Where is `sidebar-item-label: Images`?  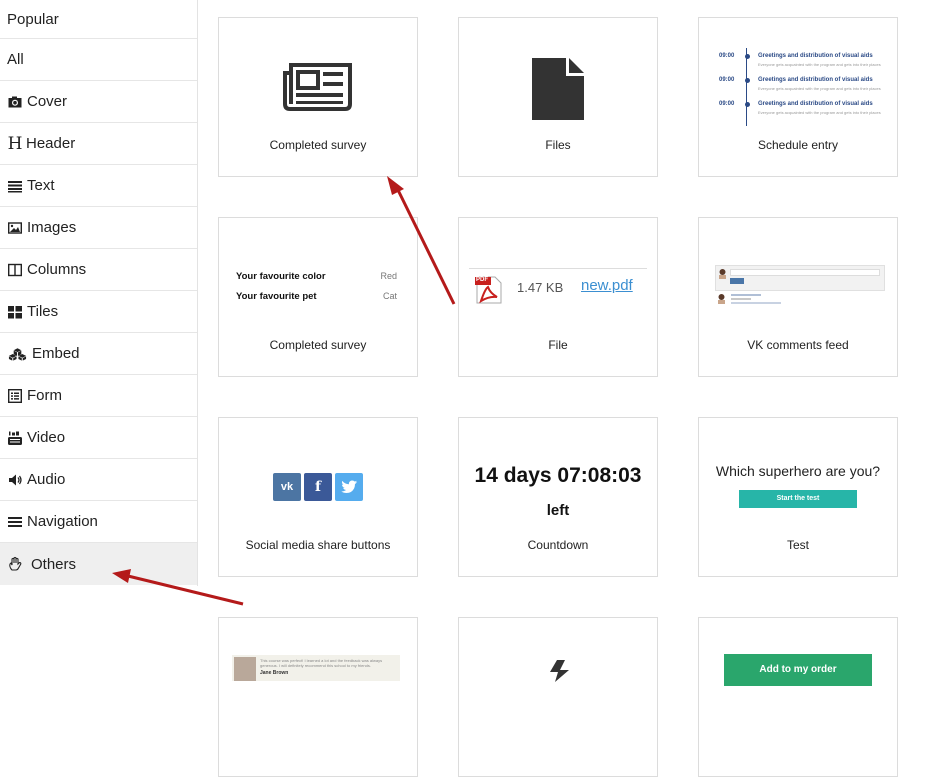
sidebar-item-label: Images is located at coordinates (52, 227).